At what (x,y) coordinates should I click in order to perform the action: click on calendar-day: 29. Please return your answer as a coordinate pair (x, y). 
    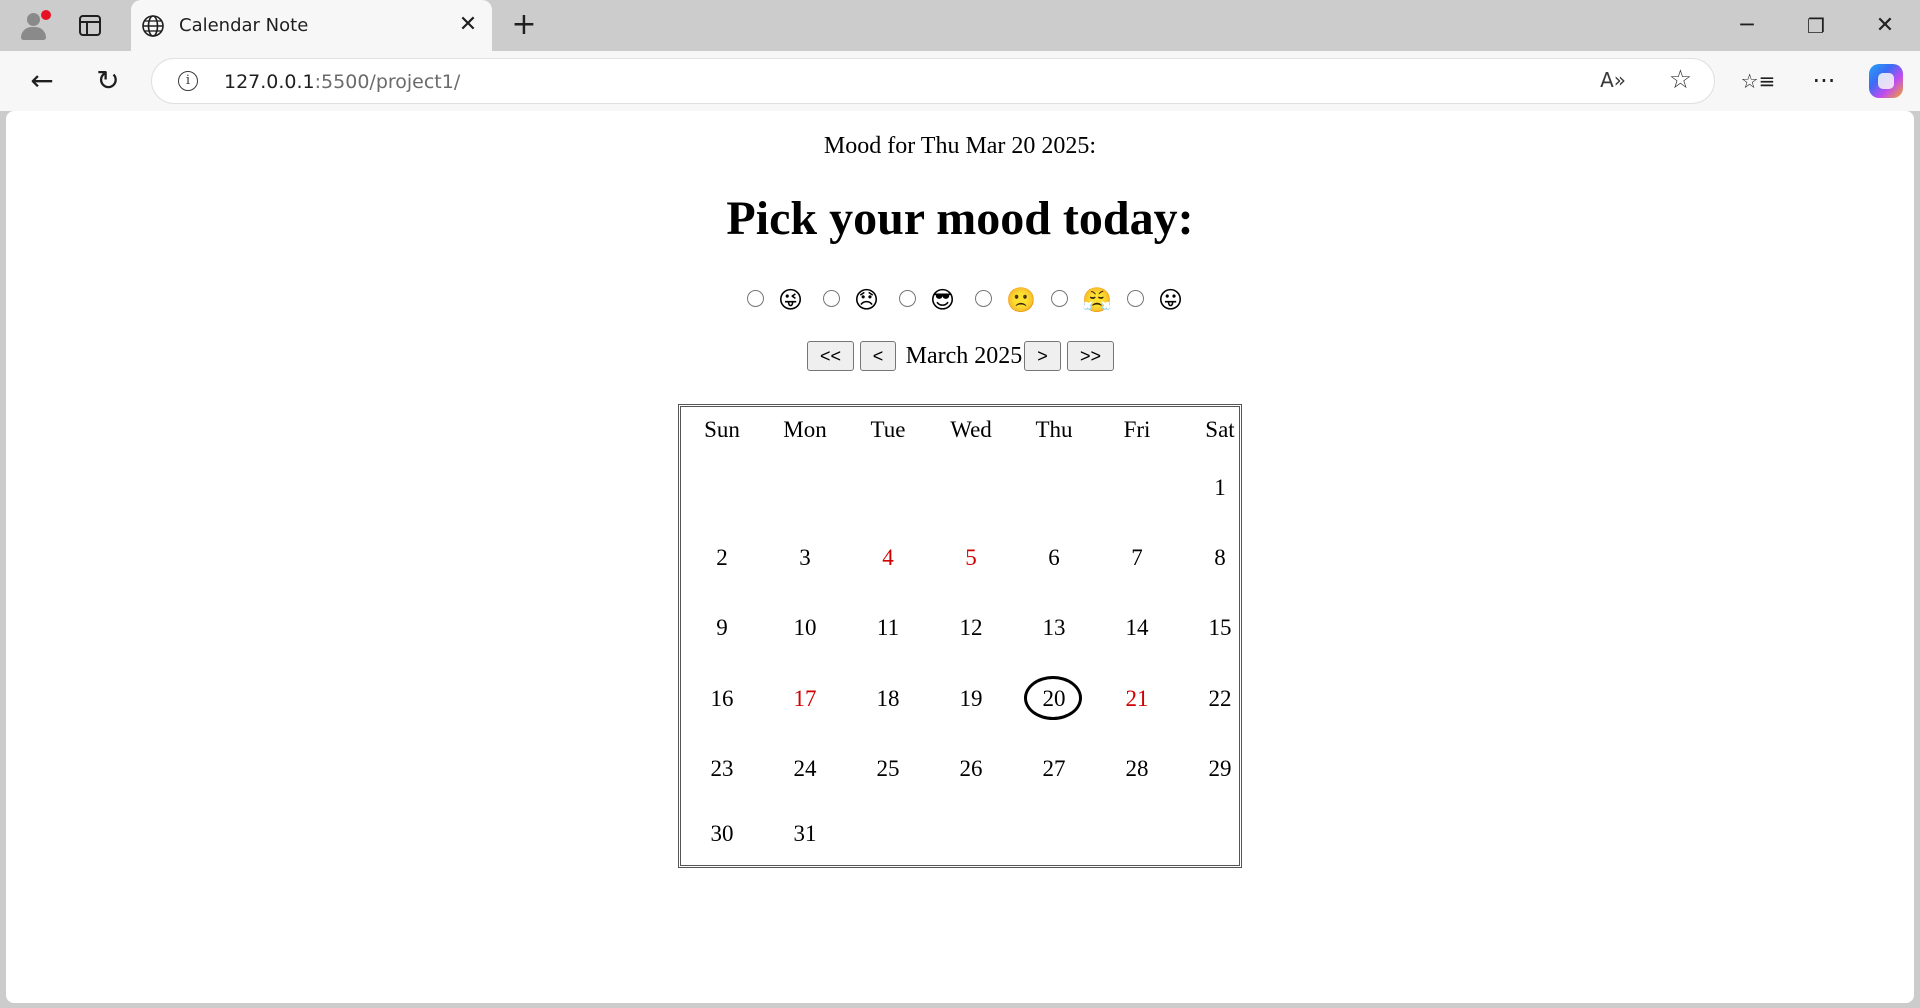
    Looking at the image, I should click on (1220, 769).